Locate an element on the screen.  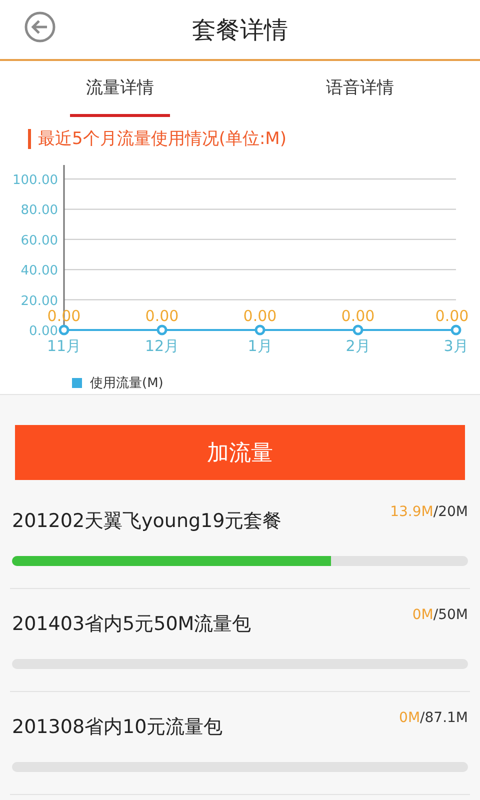
package-name: 201202天翼飞young19元套餐 is located at coordinates (147, 521).